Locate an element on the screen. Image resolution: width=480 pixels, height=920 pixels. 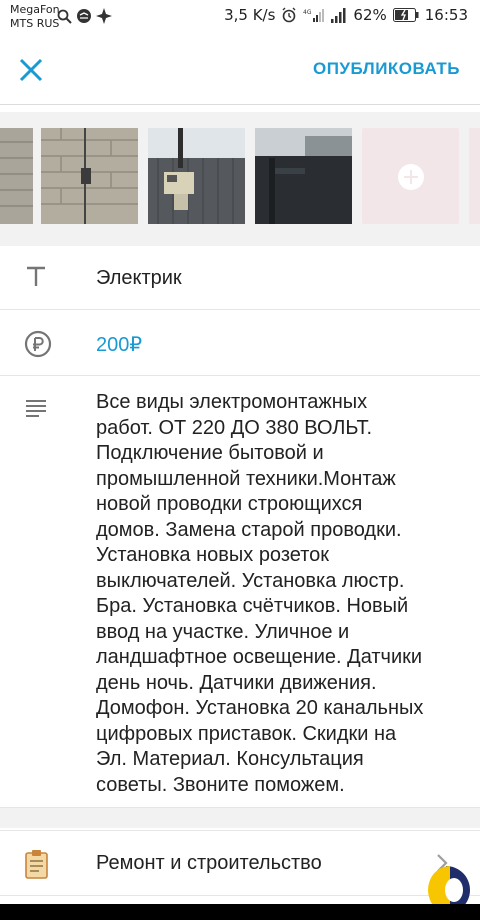
search-icon is located at coordinates (64, 16).